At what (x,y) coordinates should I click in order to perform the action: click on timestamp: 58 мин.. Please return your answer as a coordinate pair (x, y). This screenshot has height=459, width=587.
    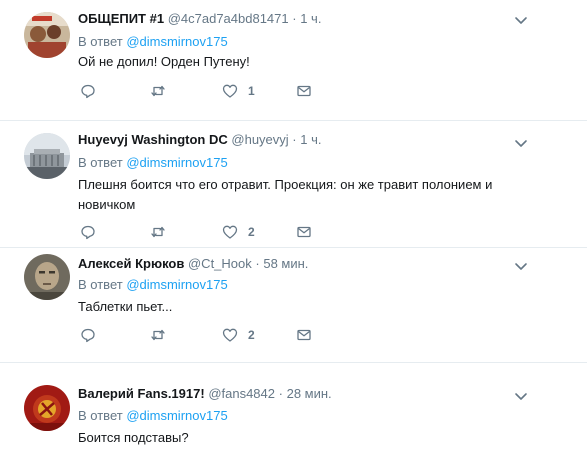
    Looking at the image, I should click on (285, 263).